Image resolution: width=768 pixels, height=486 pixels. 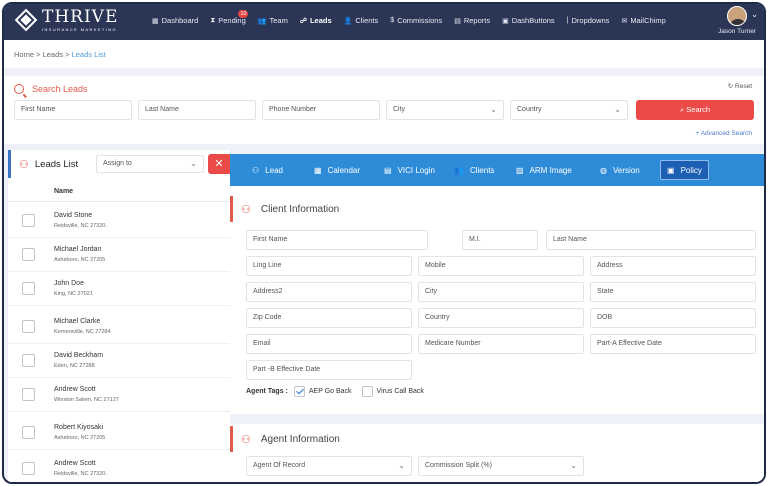 I want to click on nav-item-dashboard: ▦ Dashboard, so click(x=175, y=20).